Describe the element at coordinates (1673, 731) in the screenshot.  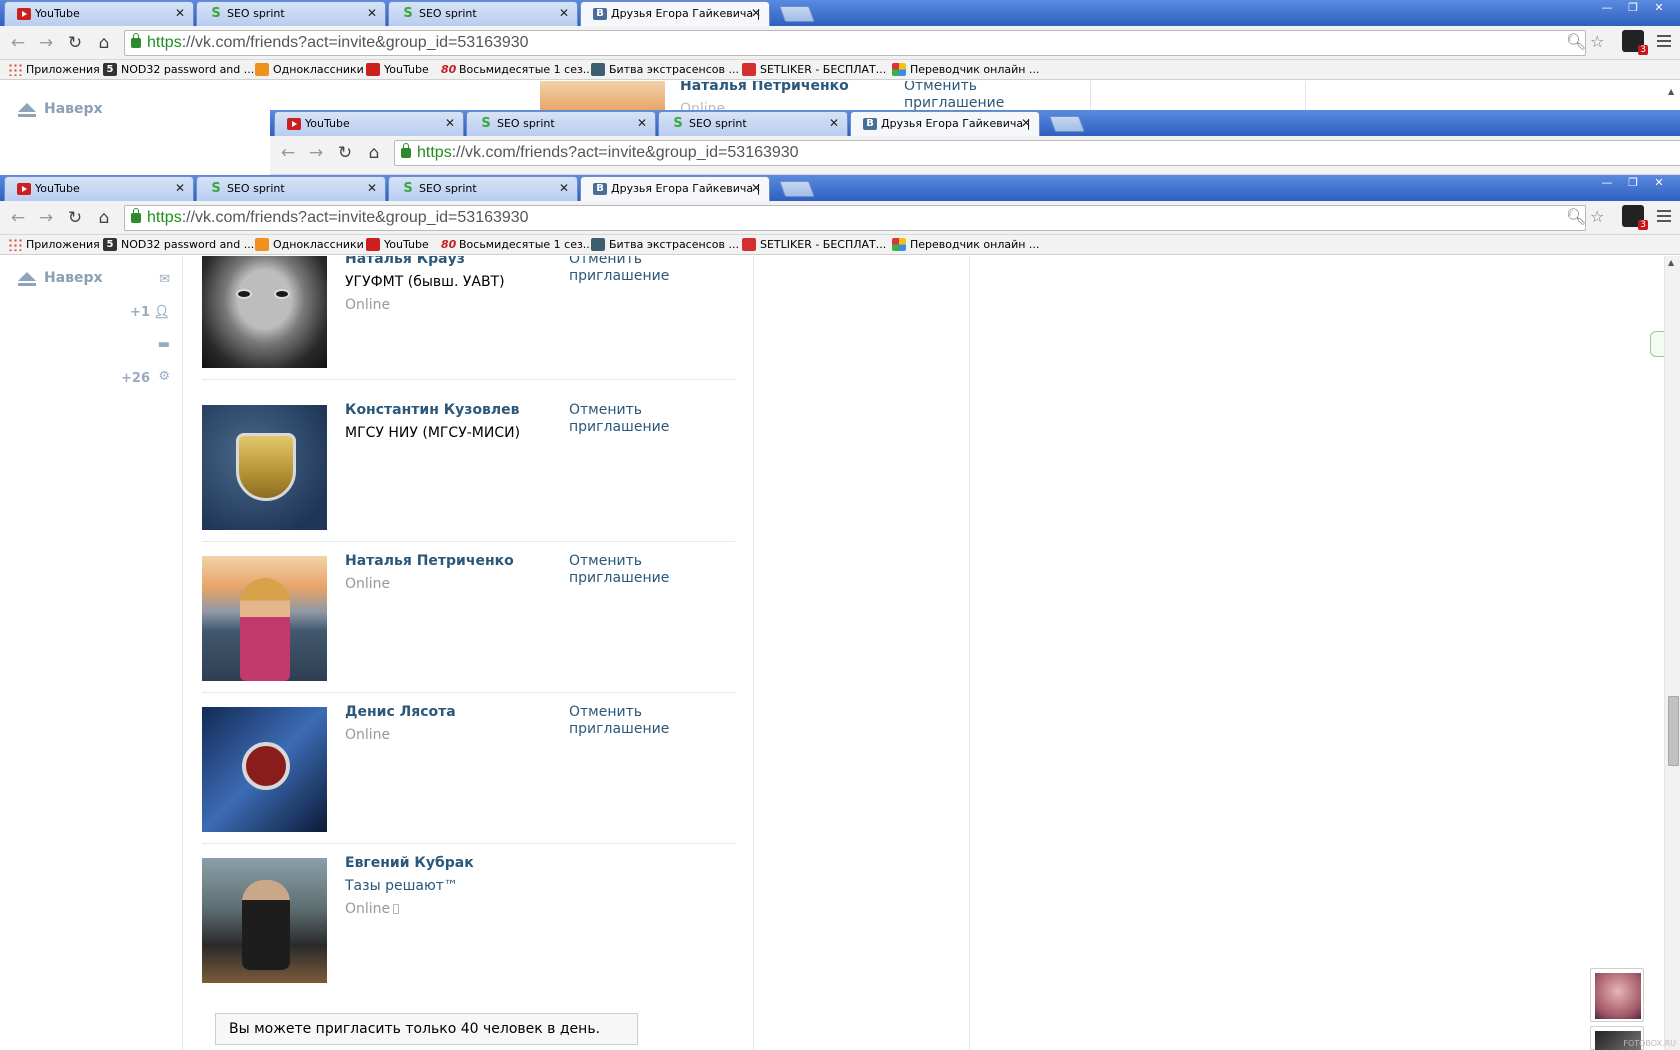
I see `scrollbar-thumb` at that location.